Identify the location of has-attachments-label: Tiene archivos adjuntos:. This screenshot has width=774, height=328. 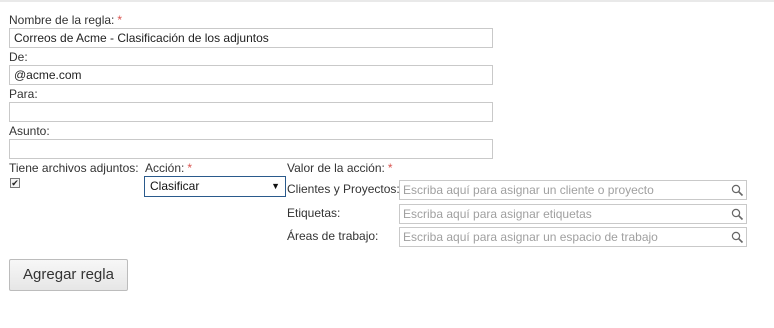
(74, 168).